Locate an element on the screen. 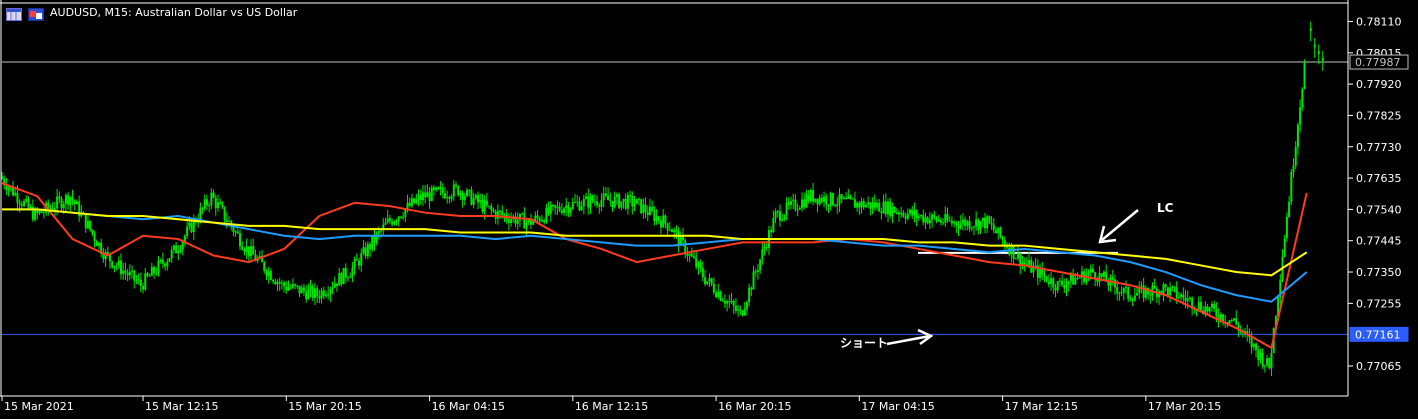  x-tick-label: 16 Mar 20:15 is located at coordinates (754, 406).